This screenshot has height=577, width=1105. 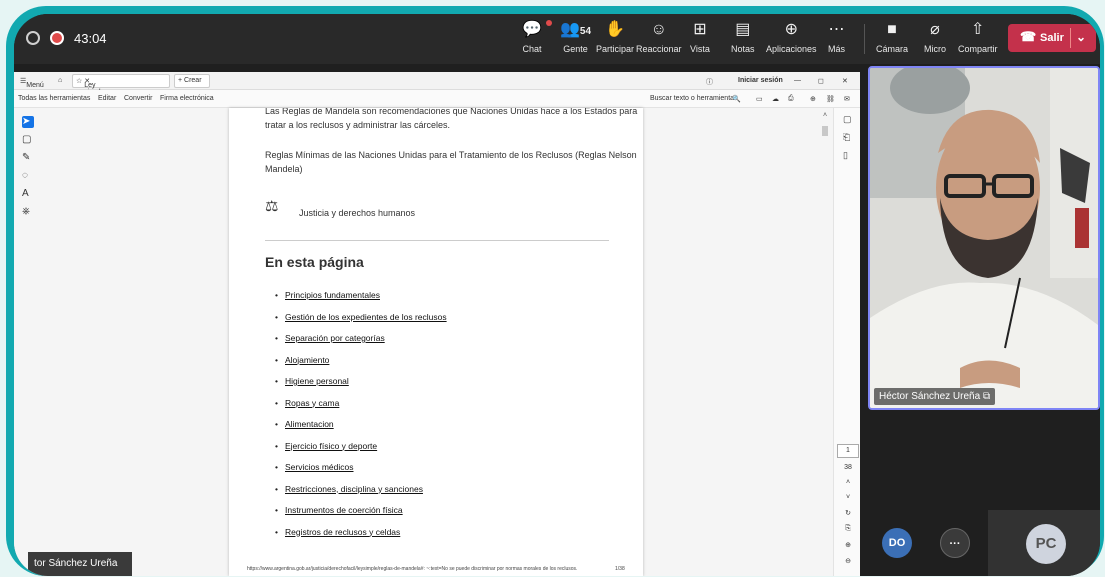 I want to click on list-item: • Registros de reclusos y celdas, so click(x=338, y=531).